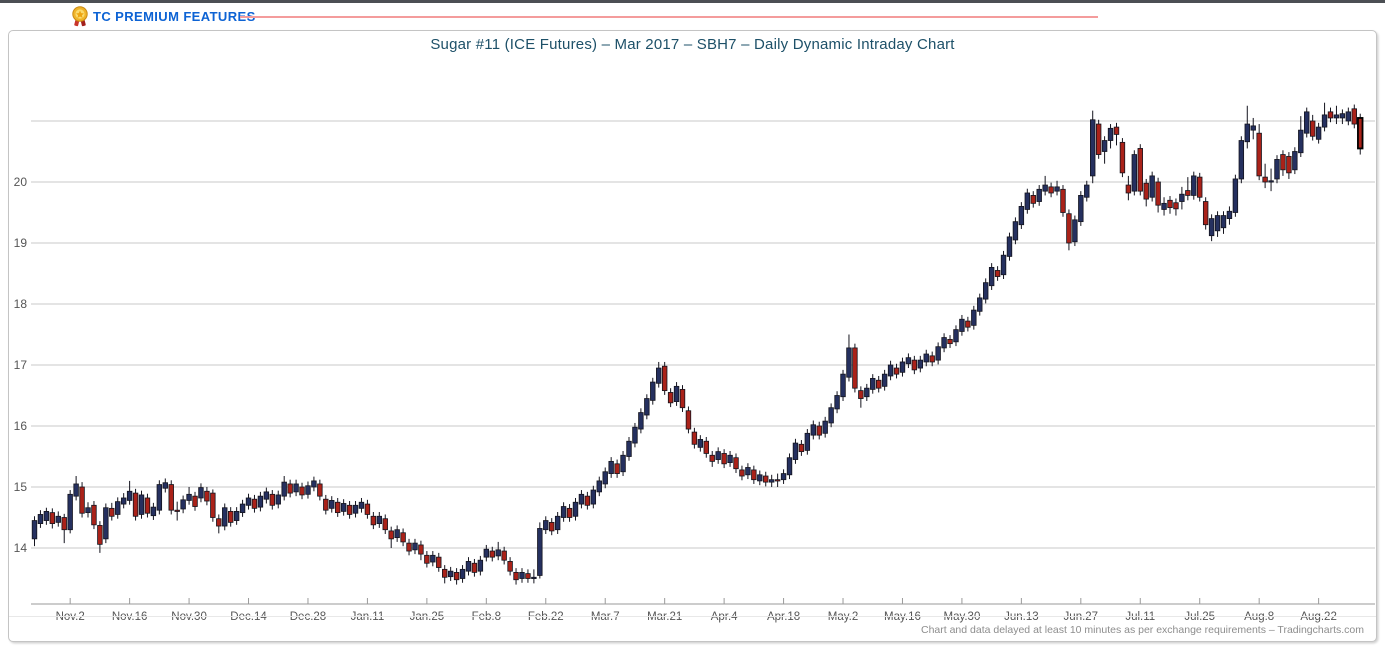 Image resolution: width=1385 pixels, height=653 pixels. I want to click on premium-features-link: TC PREMIUM FEATURES, so click(174, 16).